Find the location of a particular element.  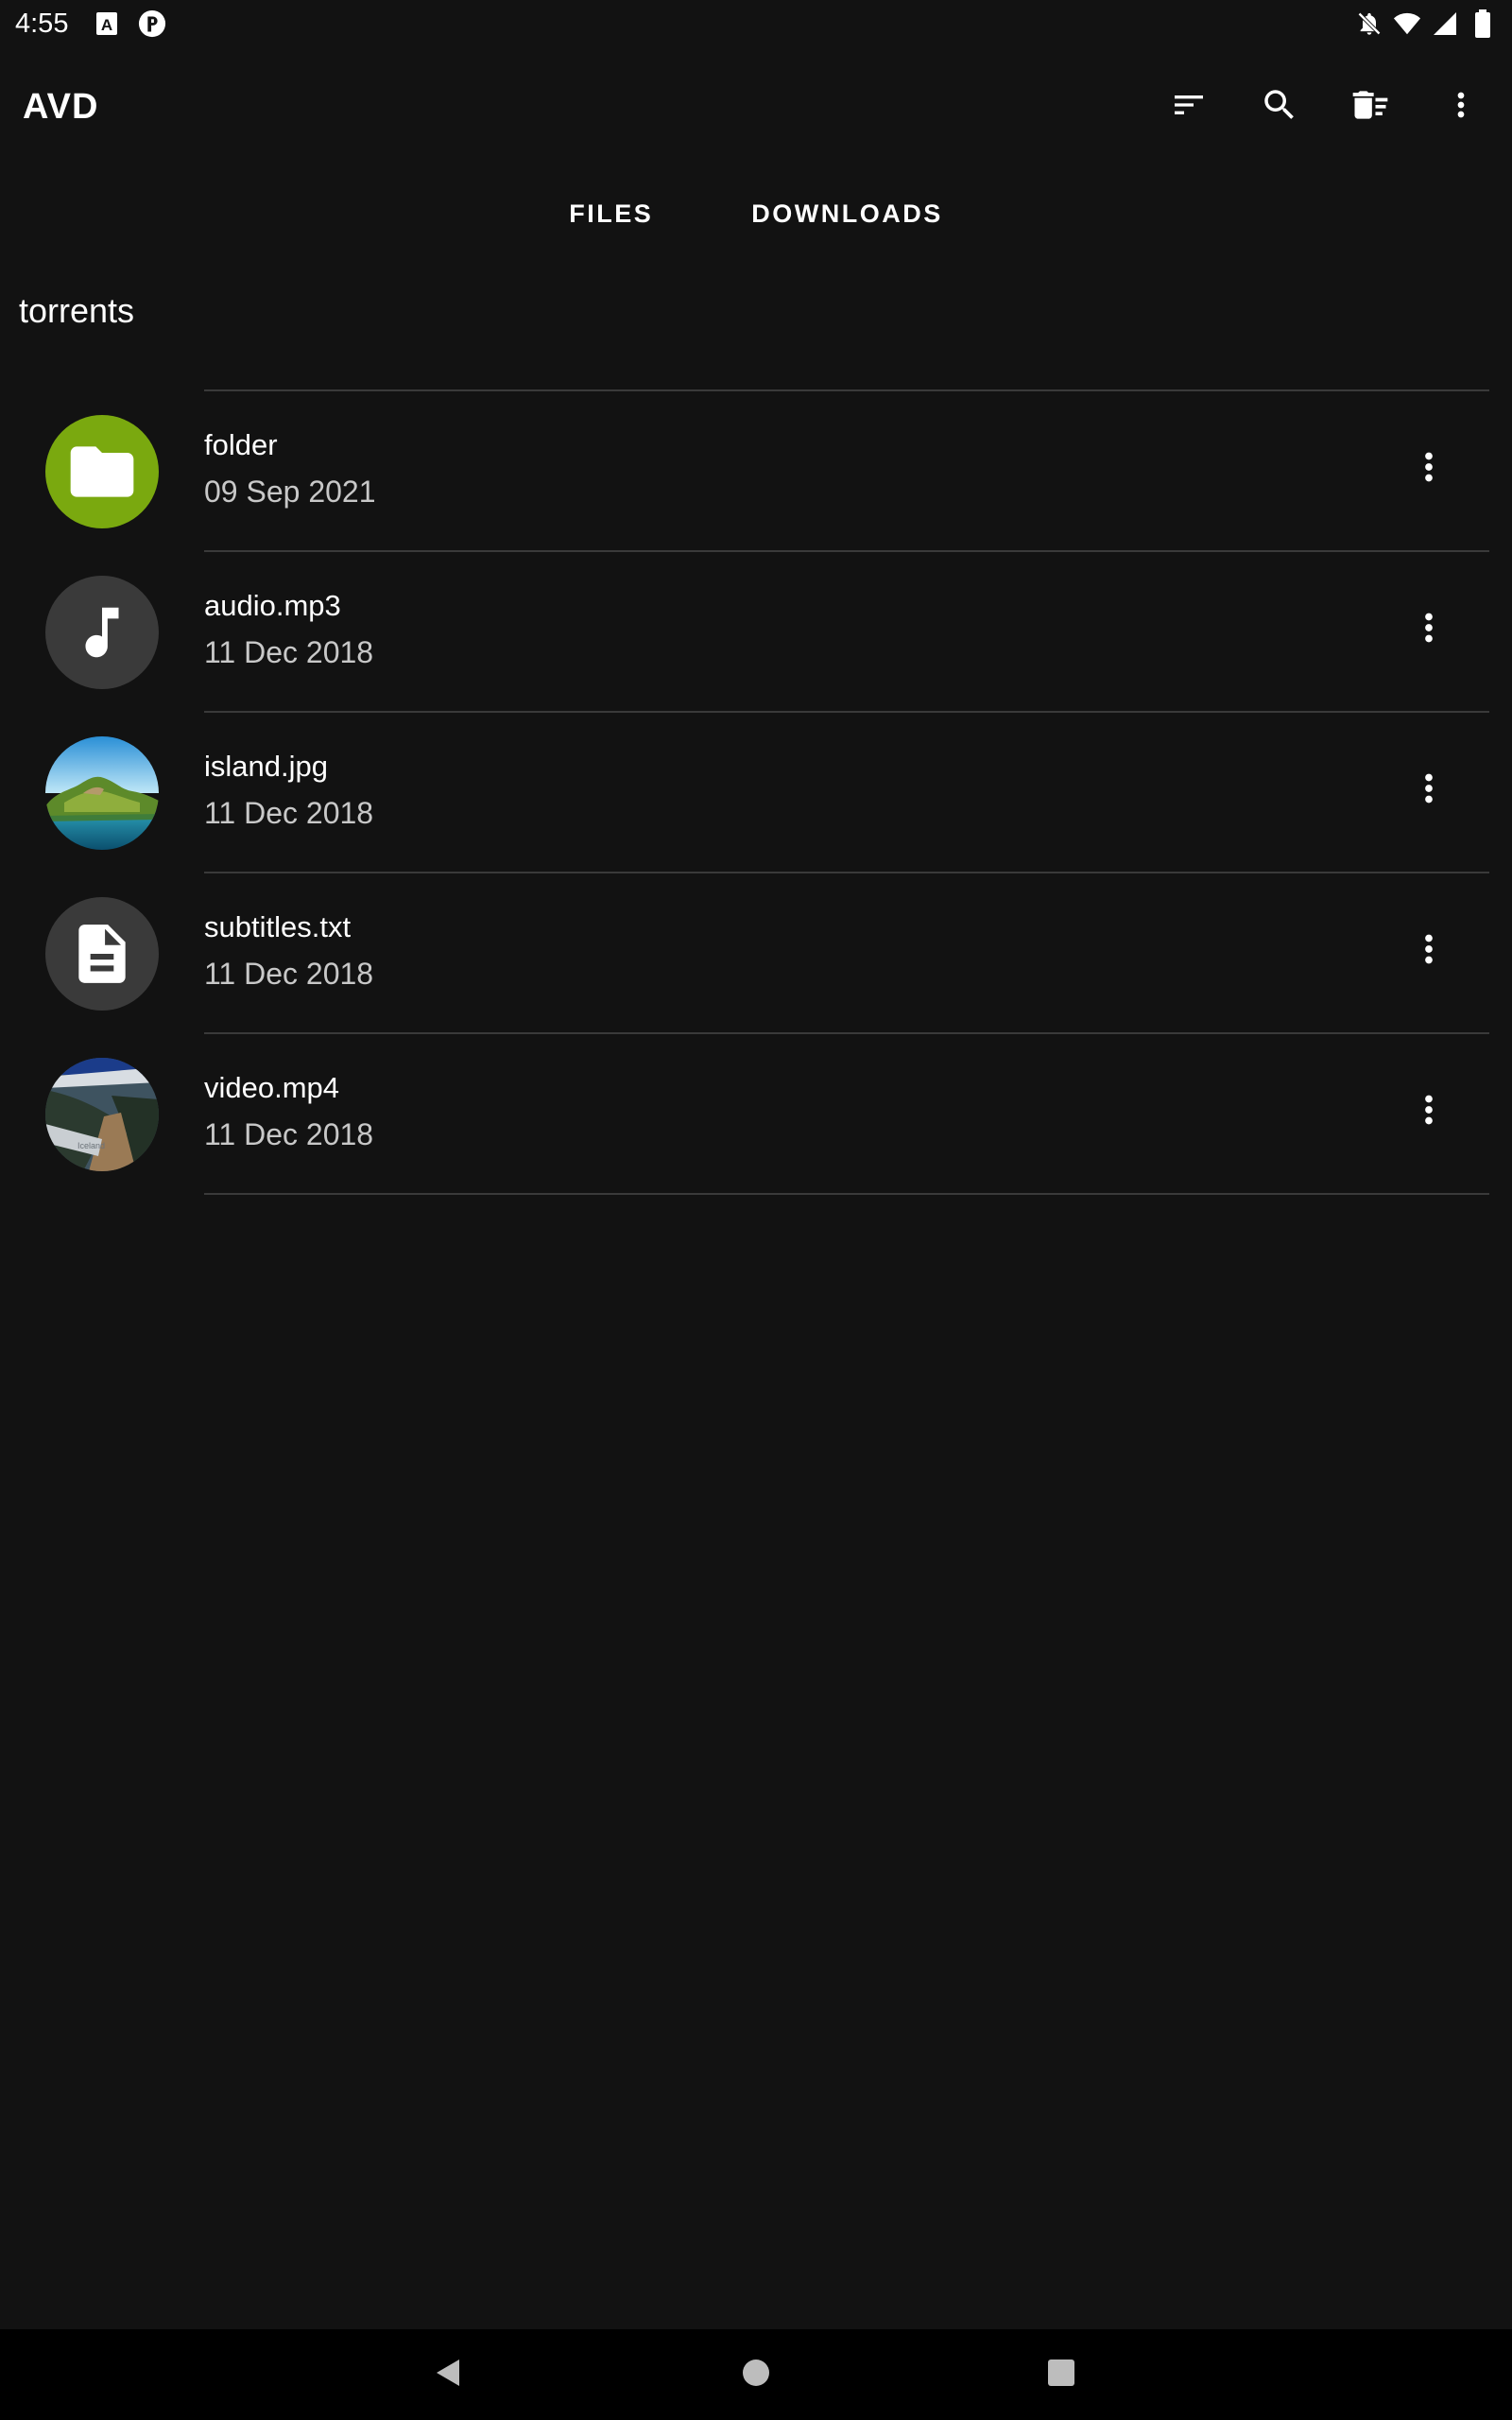

app-bar: AVD is located at coordinates (756, 107).